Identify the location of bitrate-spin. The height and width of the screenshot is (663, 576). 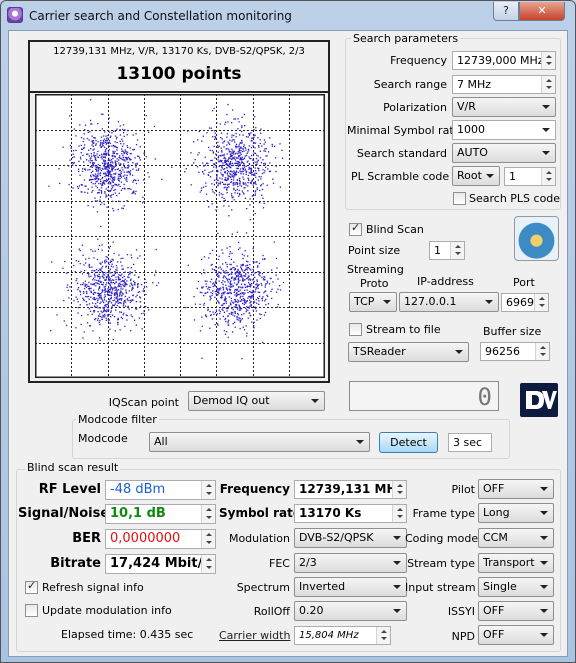
(208, 564).